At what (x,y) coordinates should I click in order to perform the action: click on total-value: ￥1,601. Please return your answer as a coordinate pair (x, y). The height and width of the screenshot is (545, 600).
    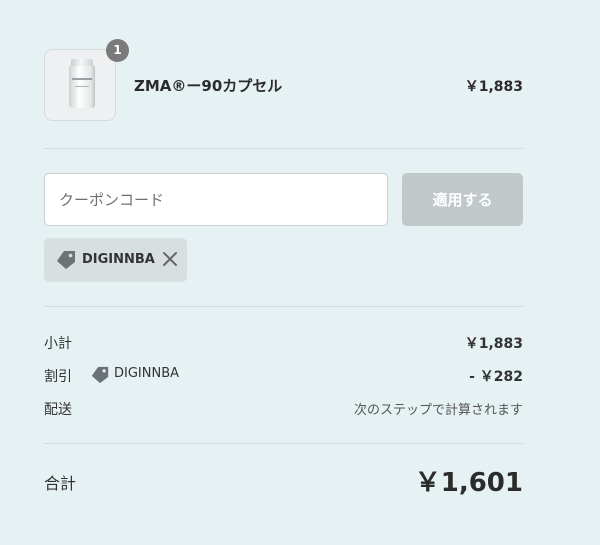
    Looking at the image, I should click on (468, 483).